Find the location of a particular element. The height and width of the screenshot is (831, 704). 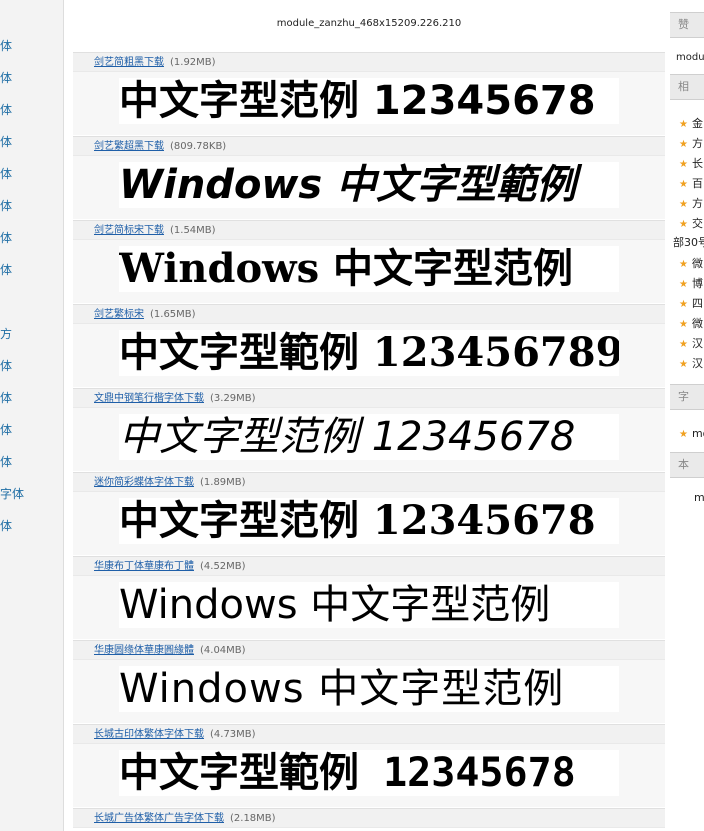

font-entry: 迷你简彩蝶体字体下载 (1.89MB) 中文字型范例 12345678 is located at coordinates (369, 513).